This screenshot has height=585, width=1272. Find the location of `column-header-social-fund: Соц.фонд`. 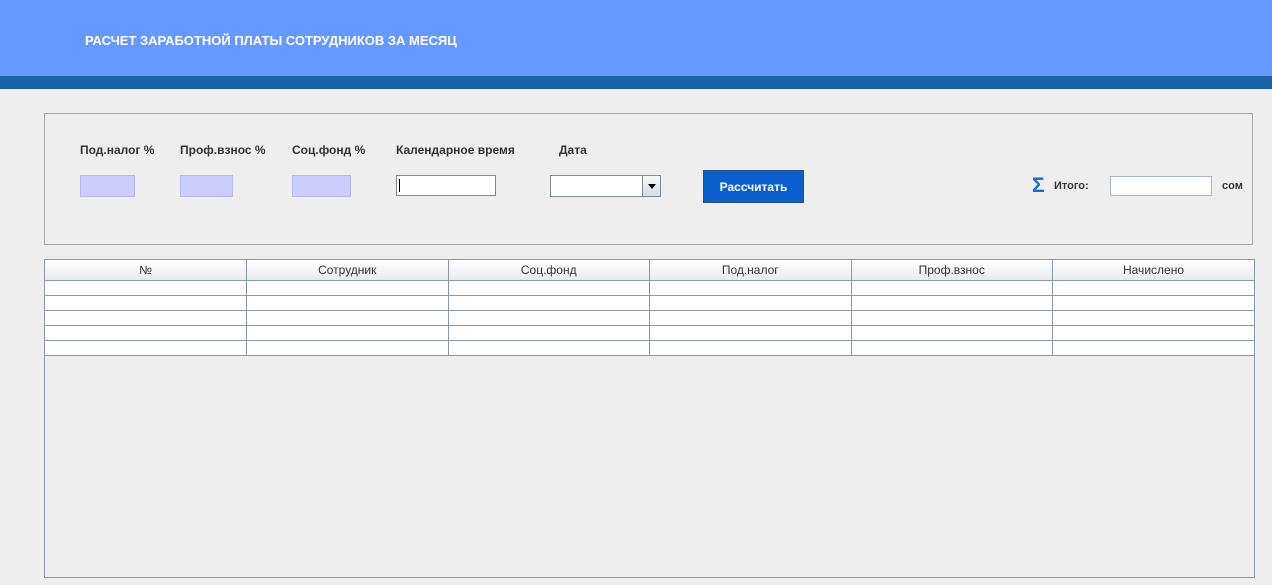

column-header-social-fund: Соц.фонд is located at coordinates (548, 270).